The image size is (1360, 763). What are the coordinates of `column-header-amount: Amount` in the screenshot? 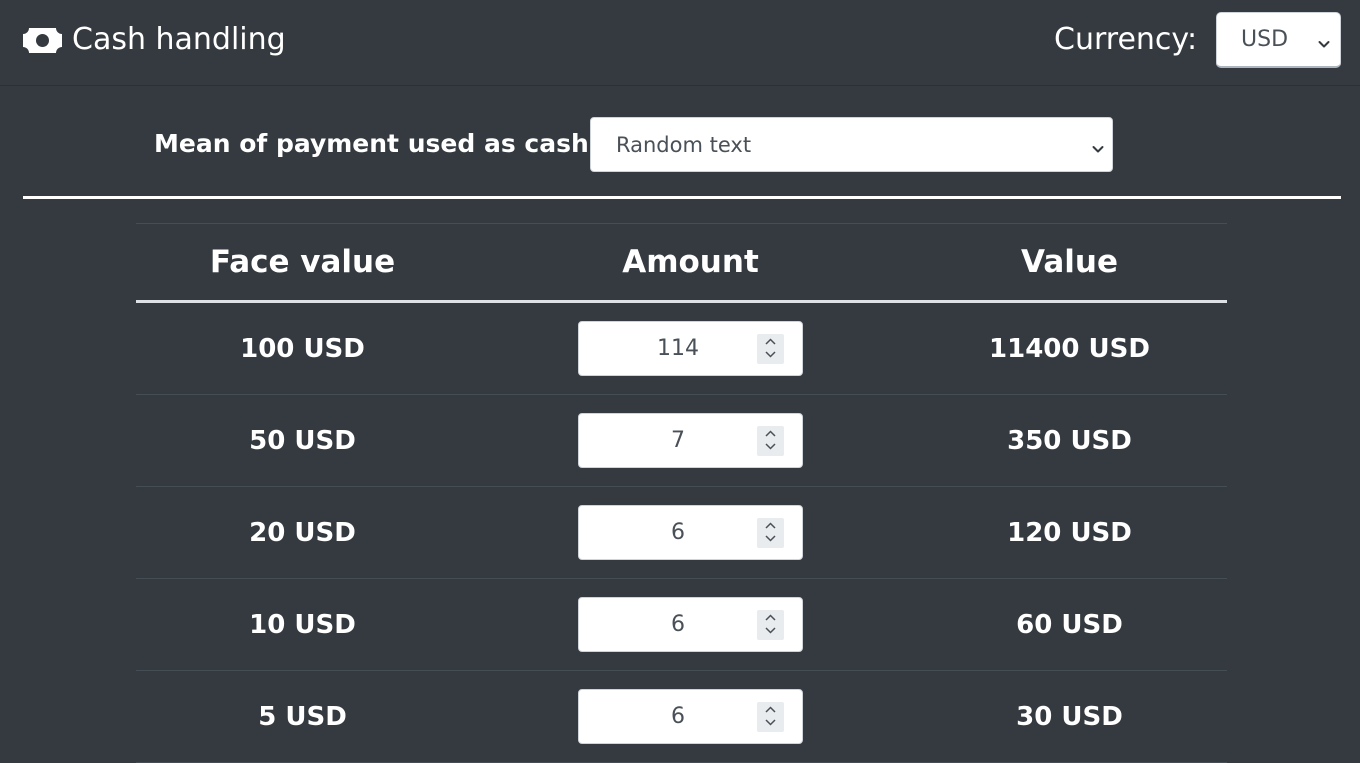 It's located at (690, 262).